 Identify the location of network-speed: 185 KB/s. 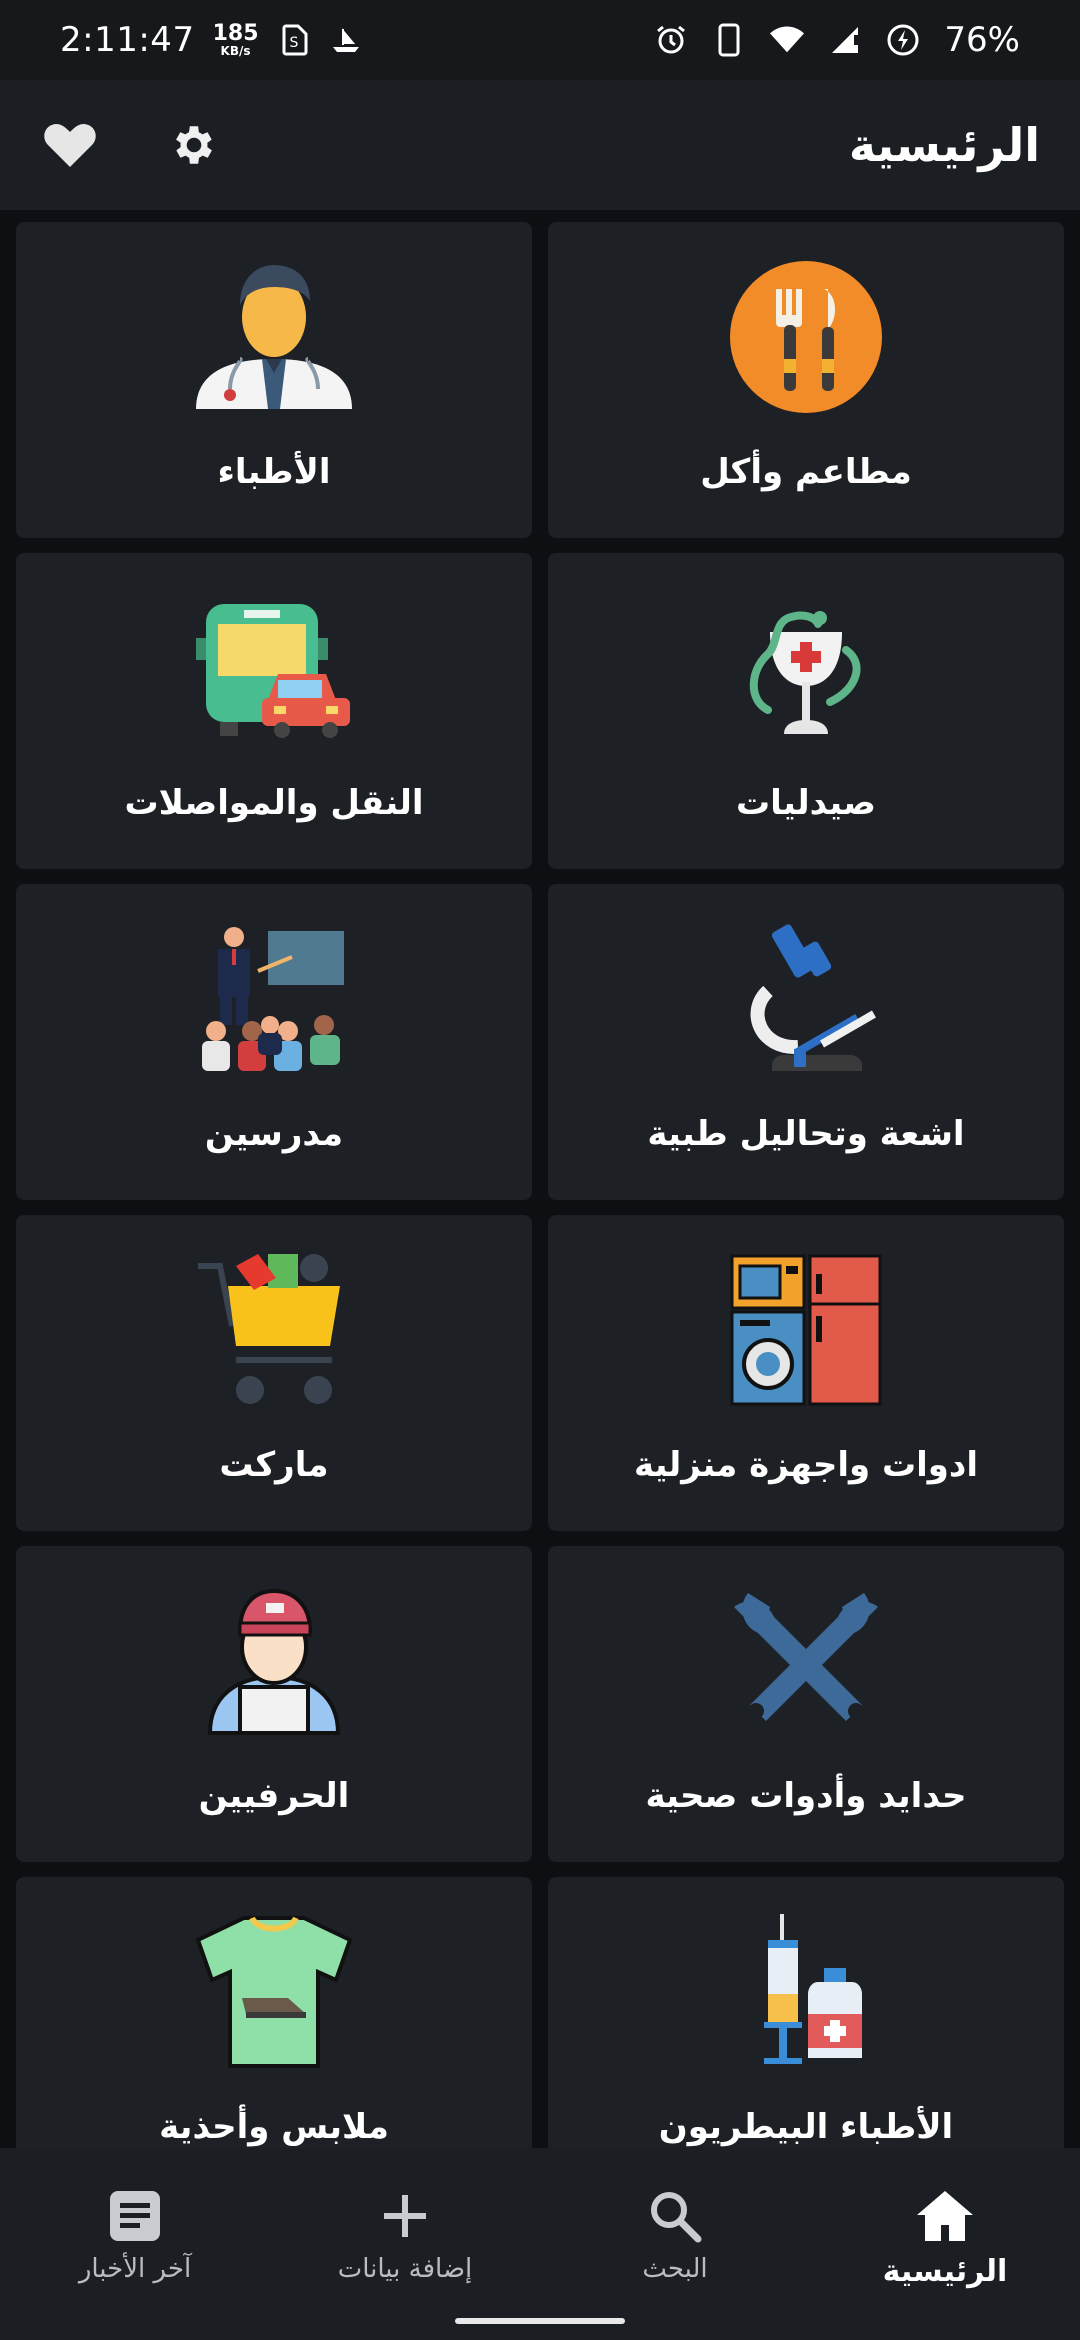
(235, 39).